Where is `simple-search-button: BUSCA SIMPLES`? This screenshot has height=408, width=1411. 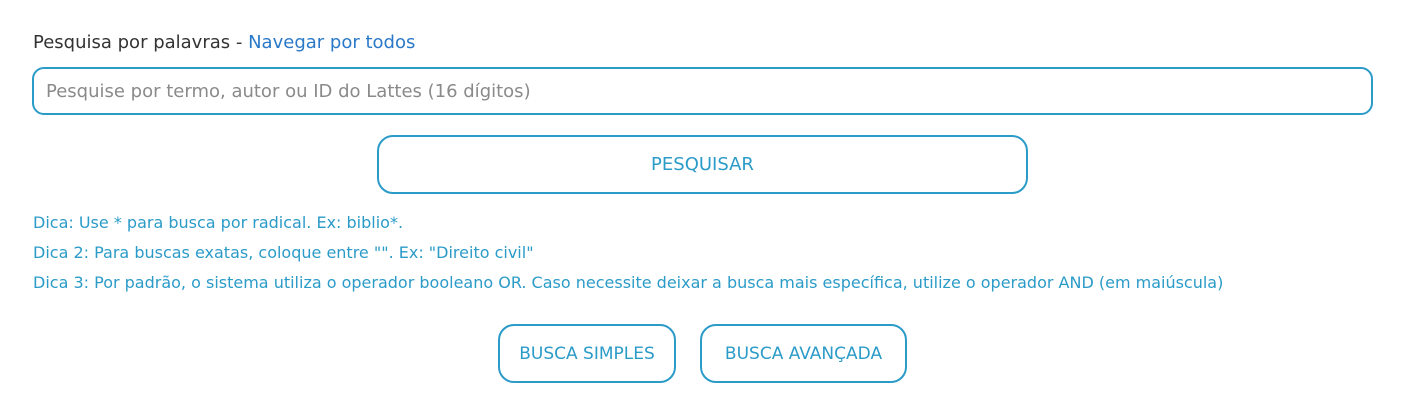 simple-search-button: BUSCA SIMPLES is located at coordinates (587, 353).